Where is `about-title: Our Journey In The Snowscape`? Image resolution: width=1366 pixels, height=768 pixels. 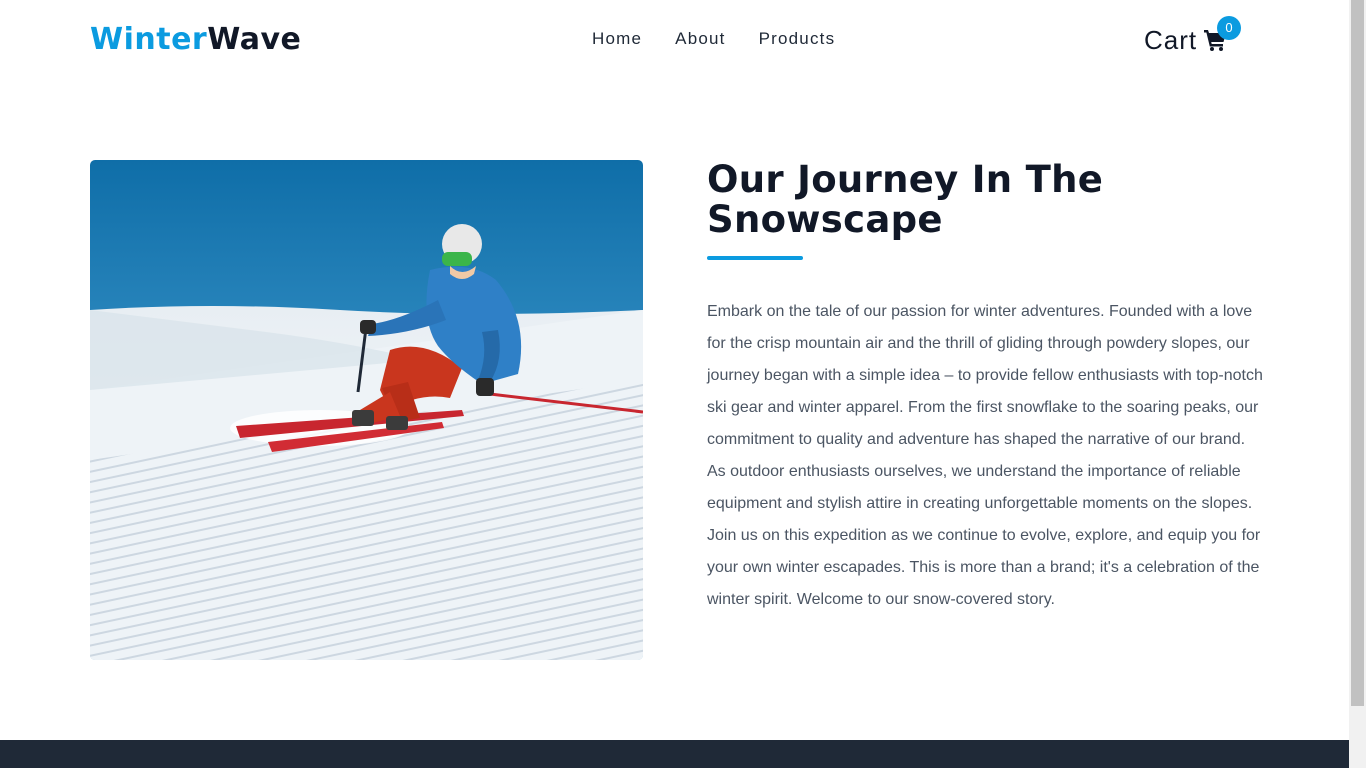 about-title: Our Journey In The Snowscape is located at coordinates (905, 199).